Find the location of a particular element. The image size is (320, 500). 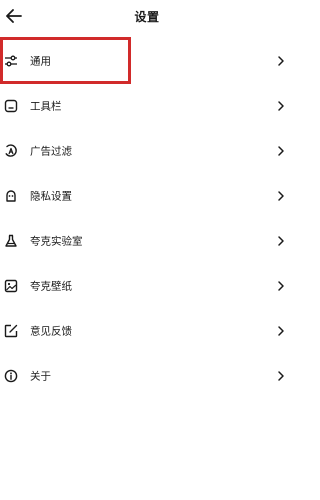

settings-item-label: 广告过滤 is located at coordinates (51, 151).